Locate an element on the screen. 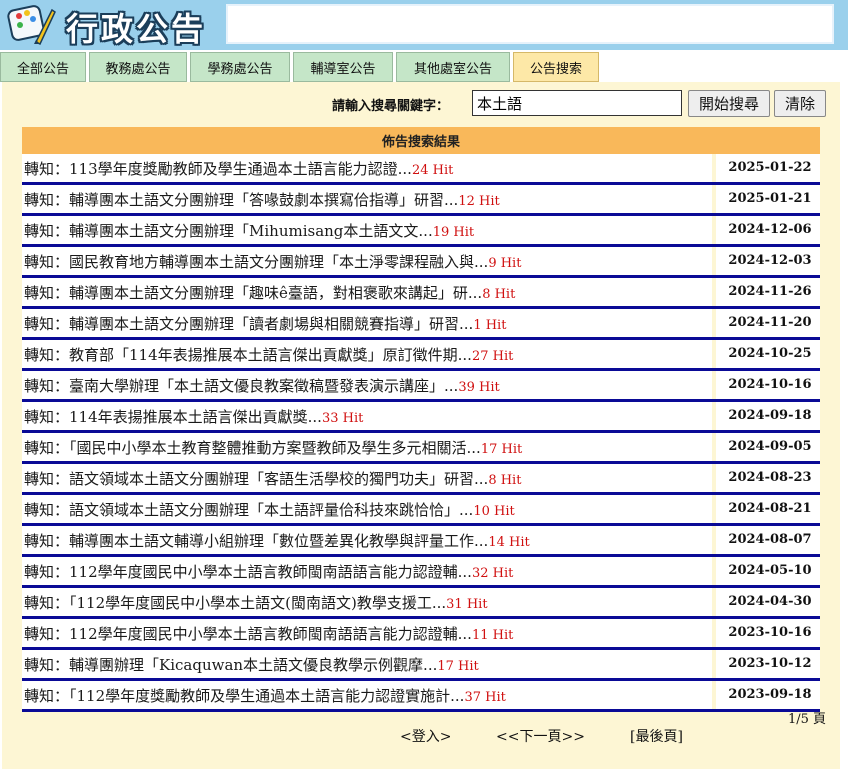  announcement-title: 轉知：教育部「114年表揚推展本土語言傑出貢獻獎」原訂徵件期...27 Hit is located at coordinates (368, 354).